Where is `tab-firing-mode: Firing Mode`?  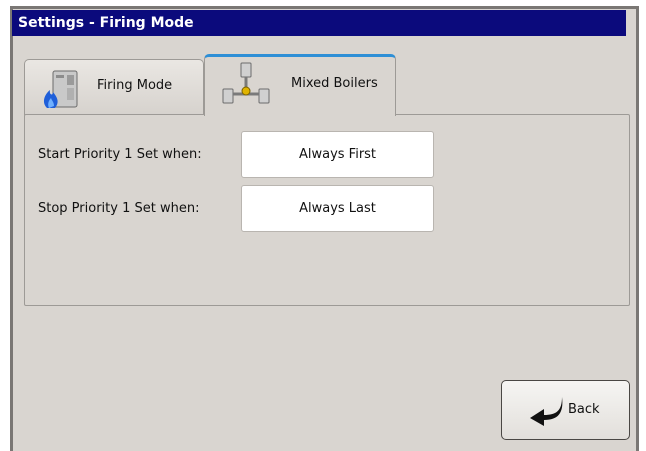 tab-firing-mode: Firing Mode is located at coordinates (114, 87).